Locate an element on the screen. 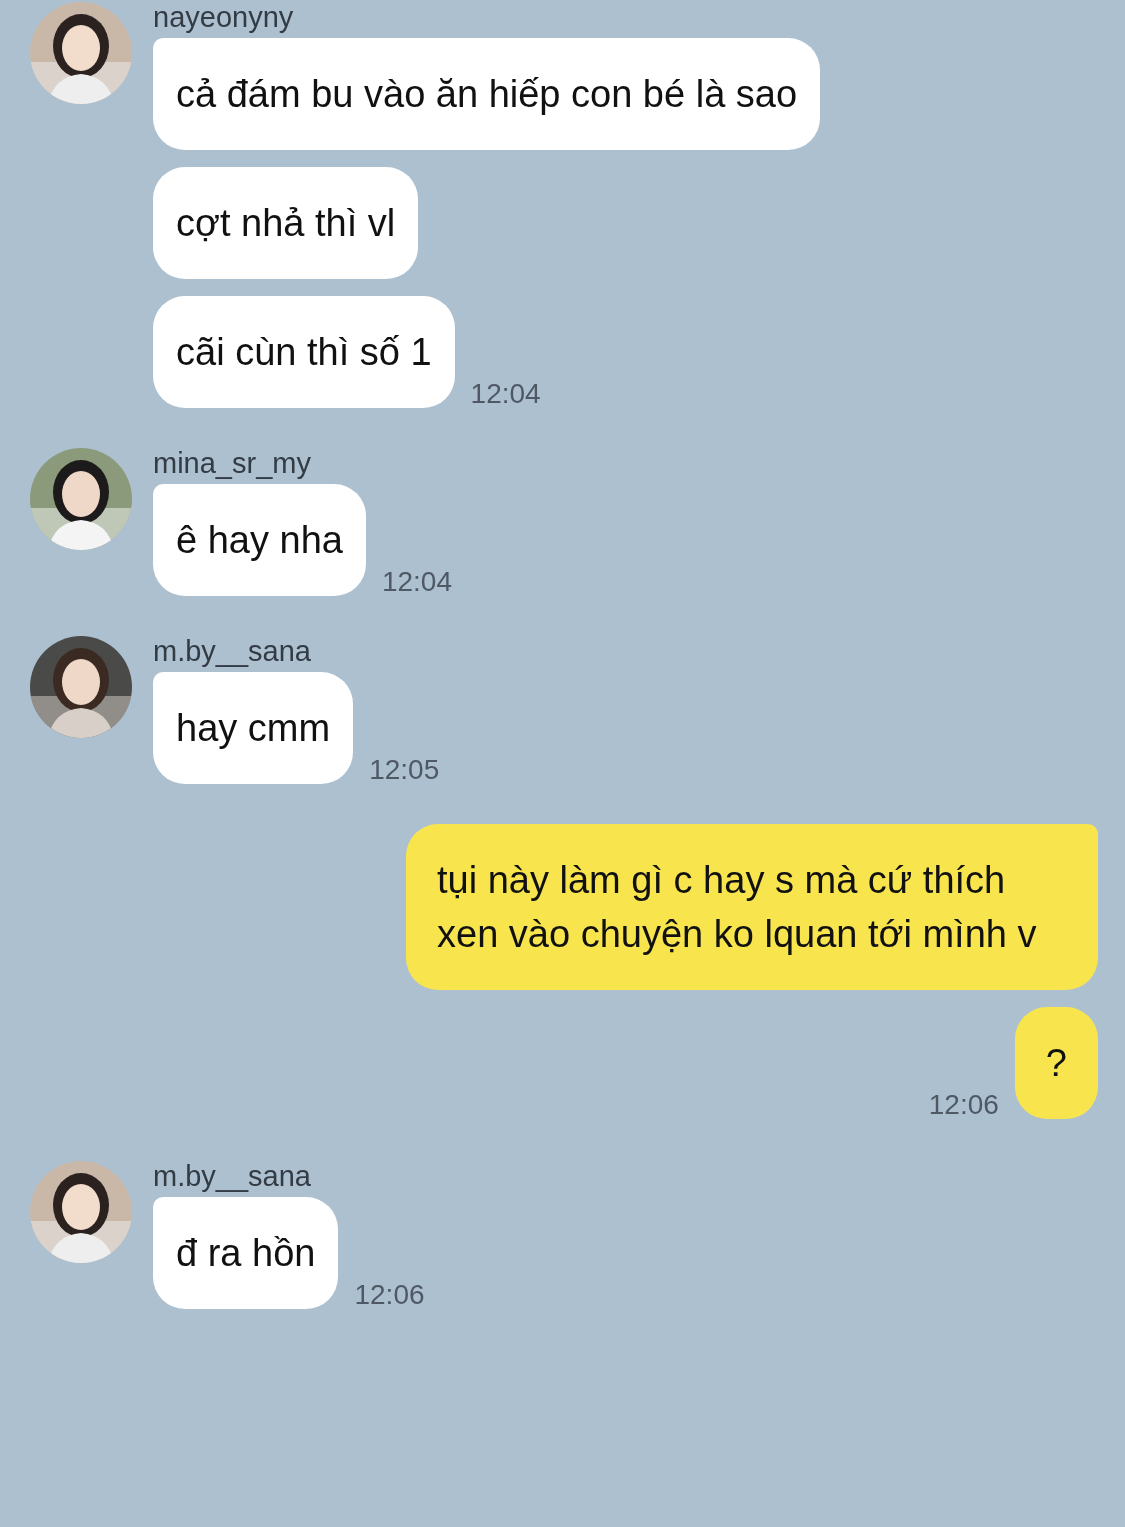 This screenshot has width=1125, height=1527. sender-name: mina_sr_my is located at coordinates (232, 463).